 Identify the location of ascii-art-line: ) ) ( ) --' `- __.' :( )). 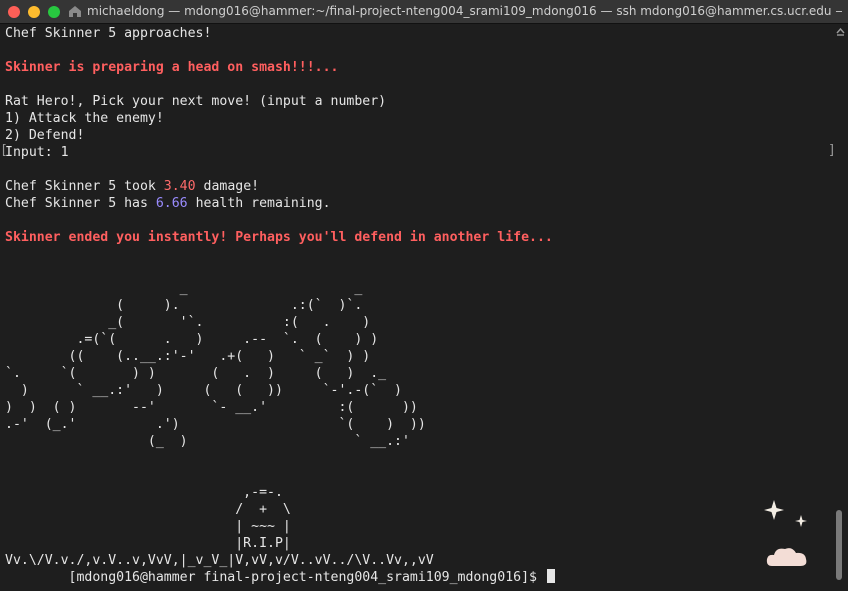
(211, 407).